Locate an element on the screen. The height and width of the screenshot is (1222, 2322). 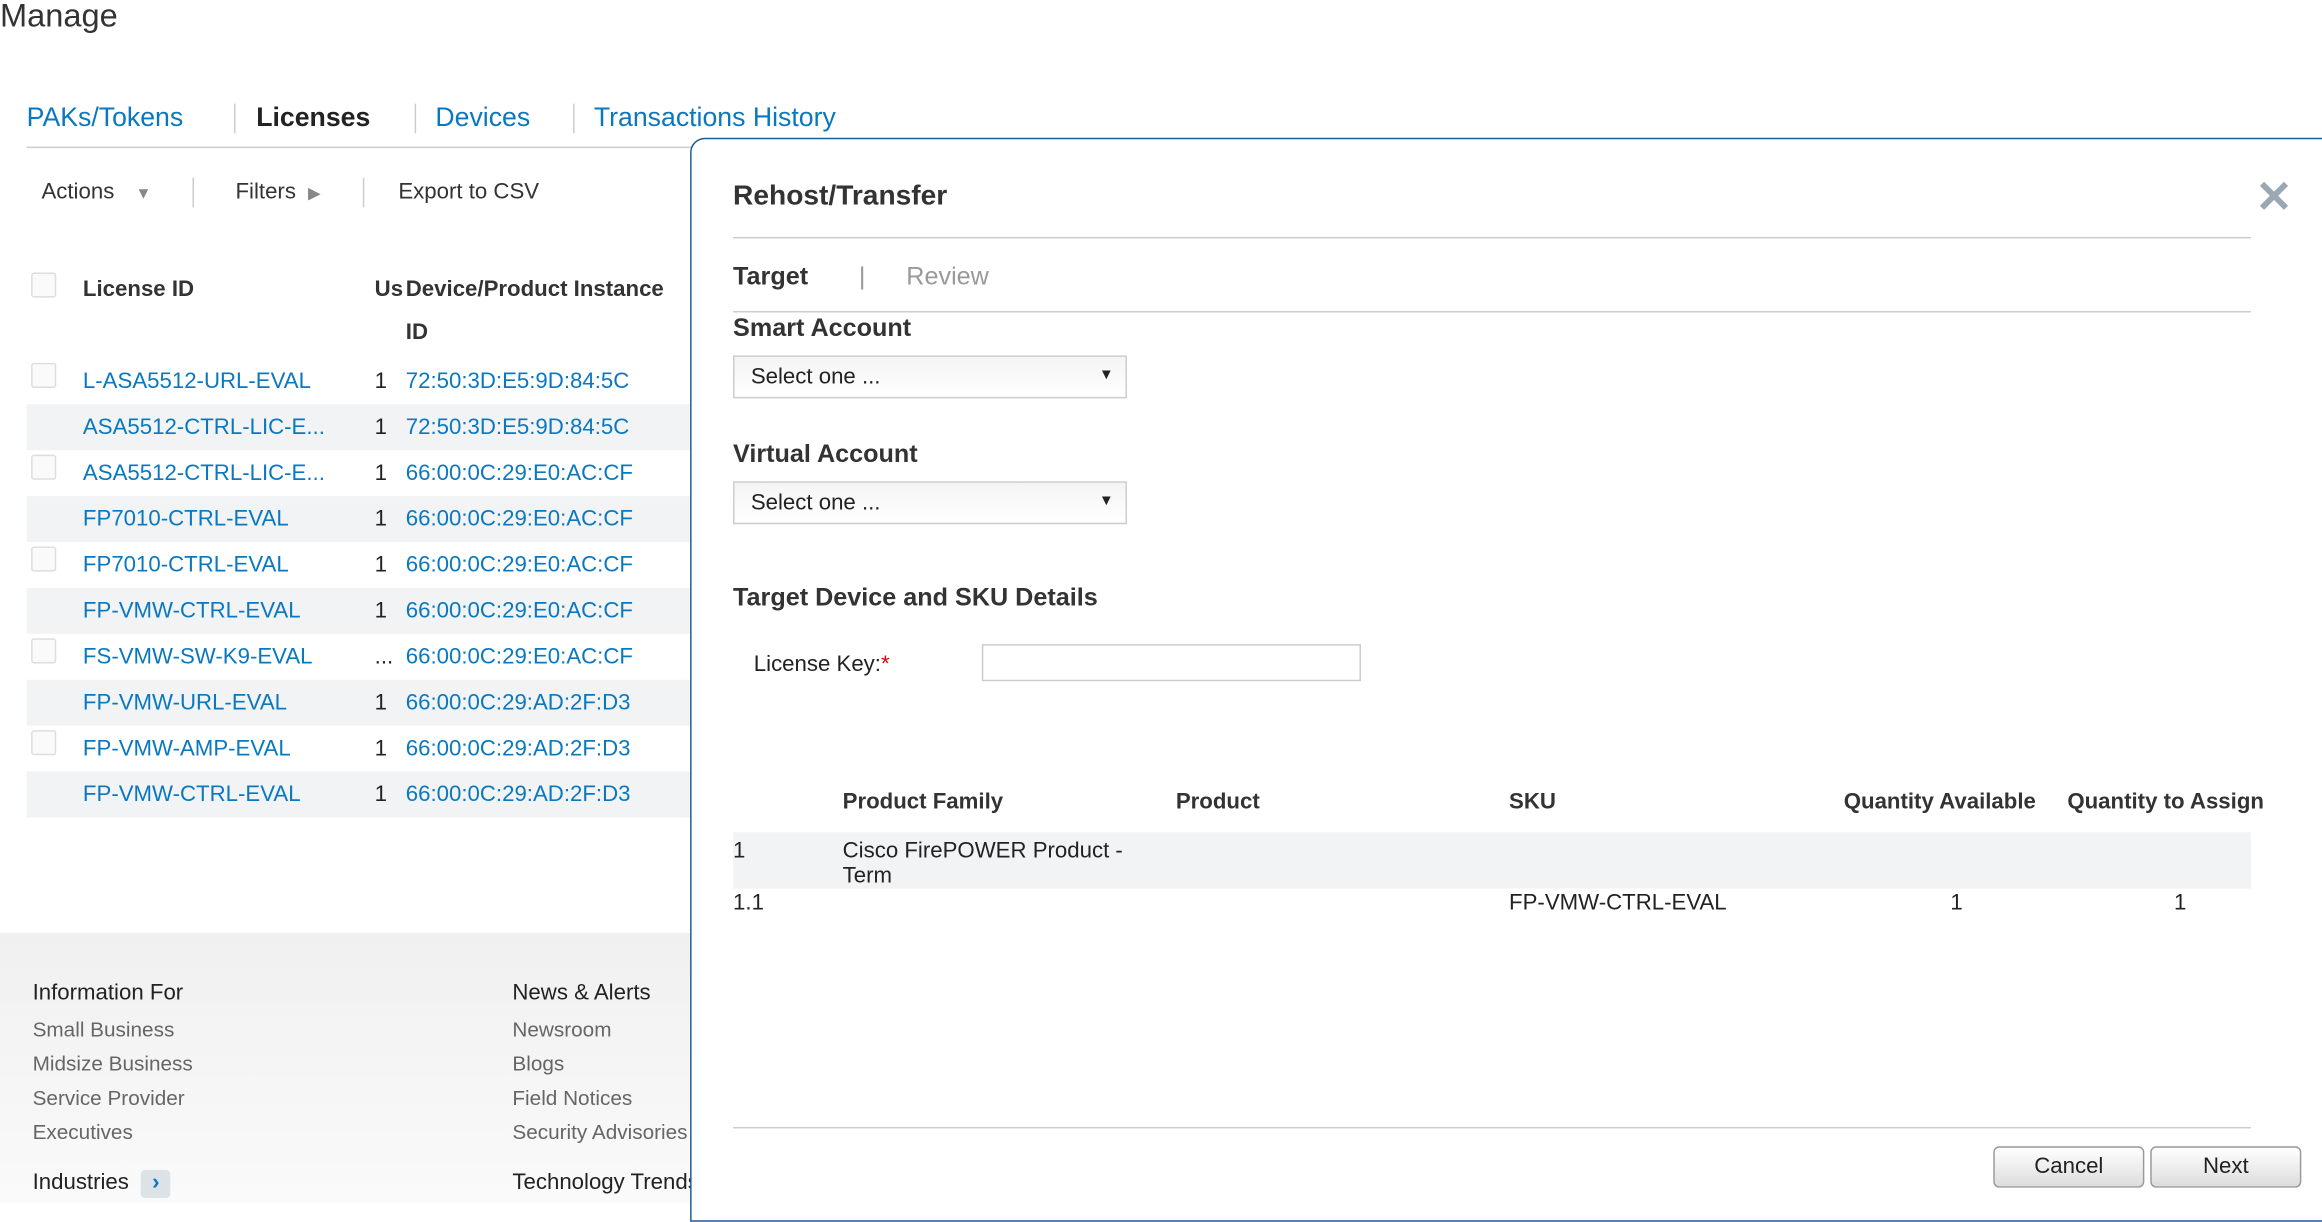
footer-industries: Industries › is located at coordinates (101, 1184).